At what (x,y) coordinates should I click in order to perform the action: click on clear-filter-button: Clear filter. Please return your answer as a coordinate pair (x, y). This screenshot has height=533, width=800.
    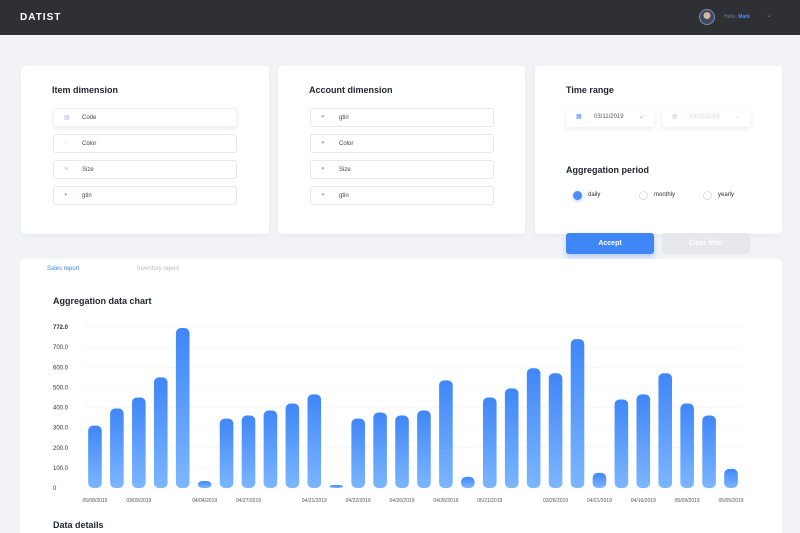
    Looking at the image, I should click on (706, 243).